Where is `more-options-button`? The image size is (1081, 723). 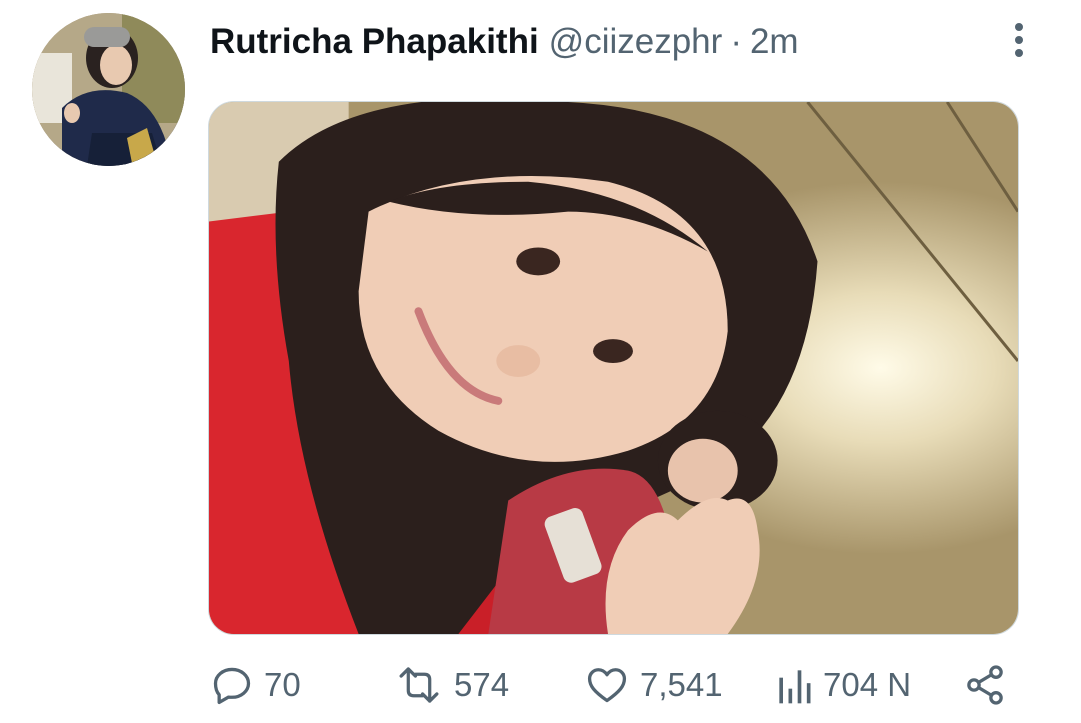 more-options-button is located at coordinates (1019, 40).